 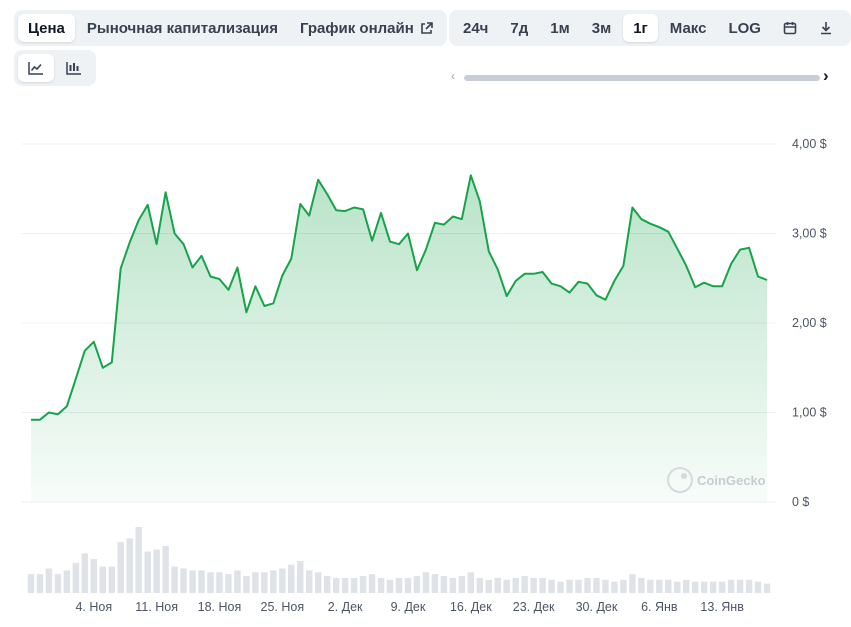 I want to click on candlestick-chart-button, so click(x=74, y=68).